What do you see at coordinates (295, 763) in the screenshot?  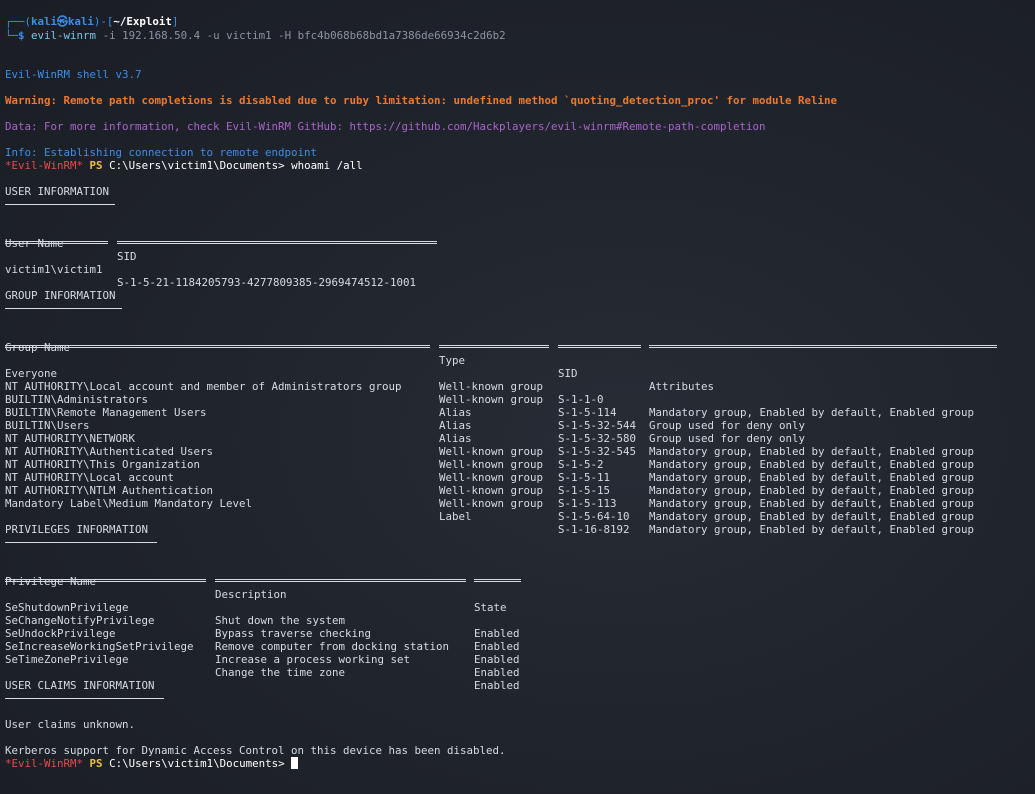 I see `text-cursor` at bounding box center [295, 763].